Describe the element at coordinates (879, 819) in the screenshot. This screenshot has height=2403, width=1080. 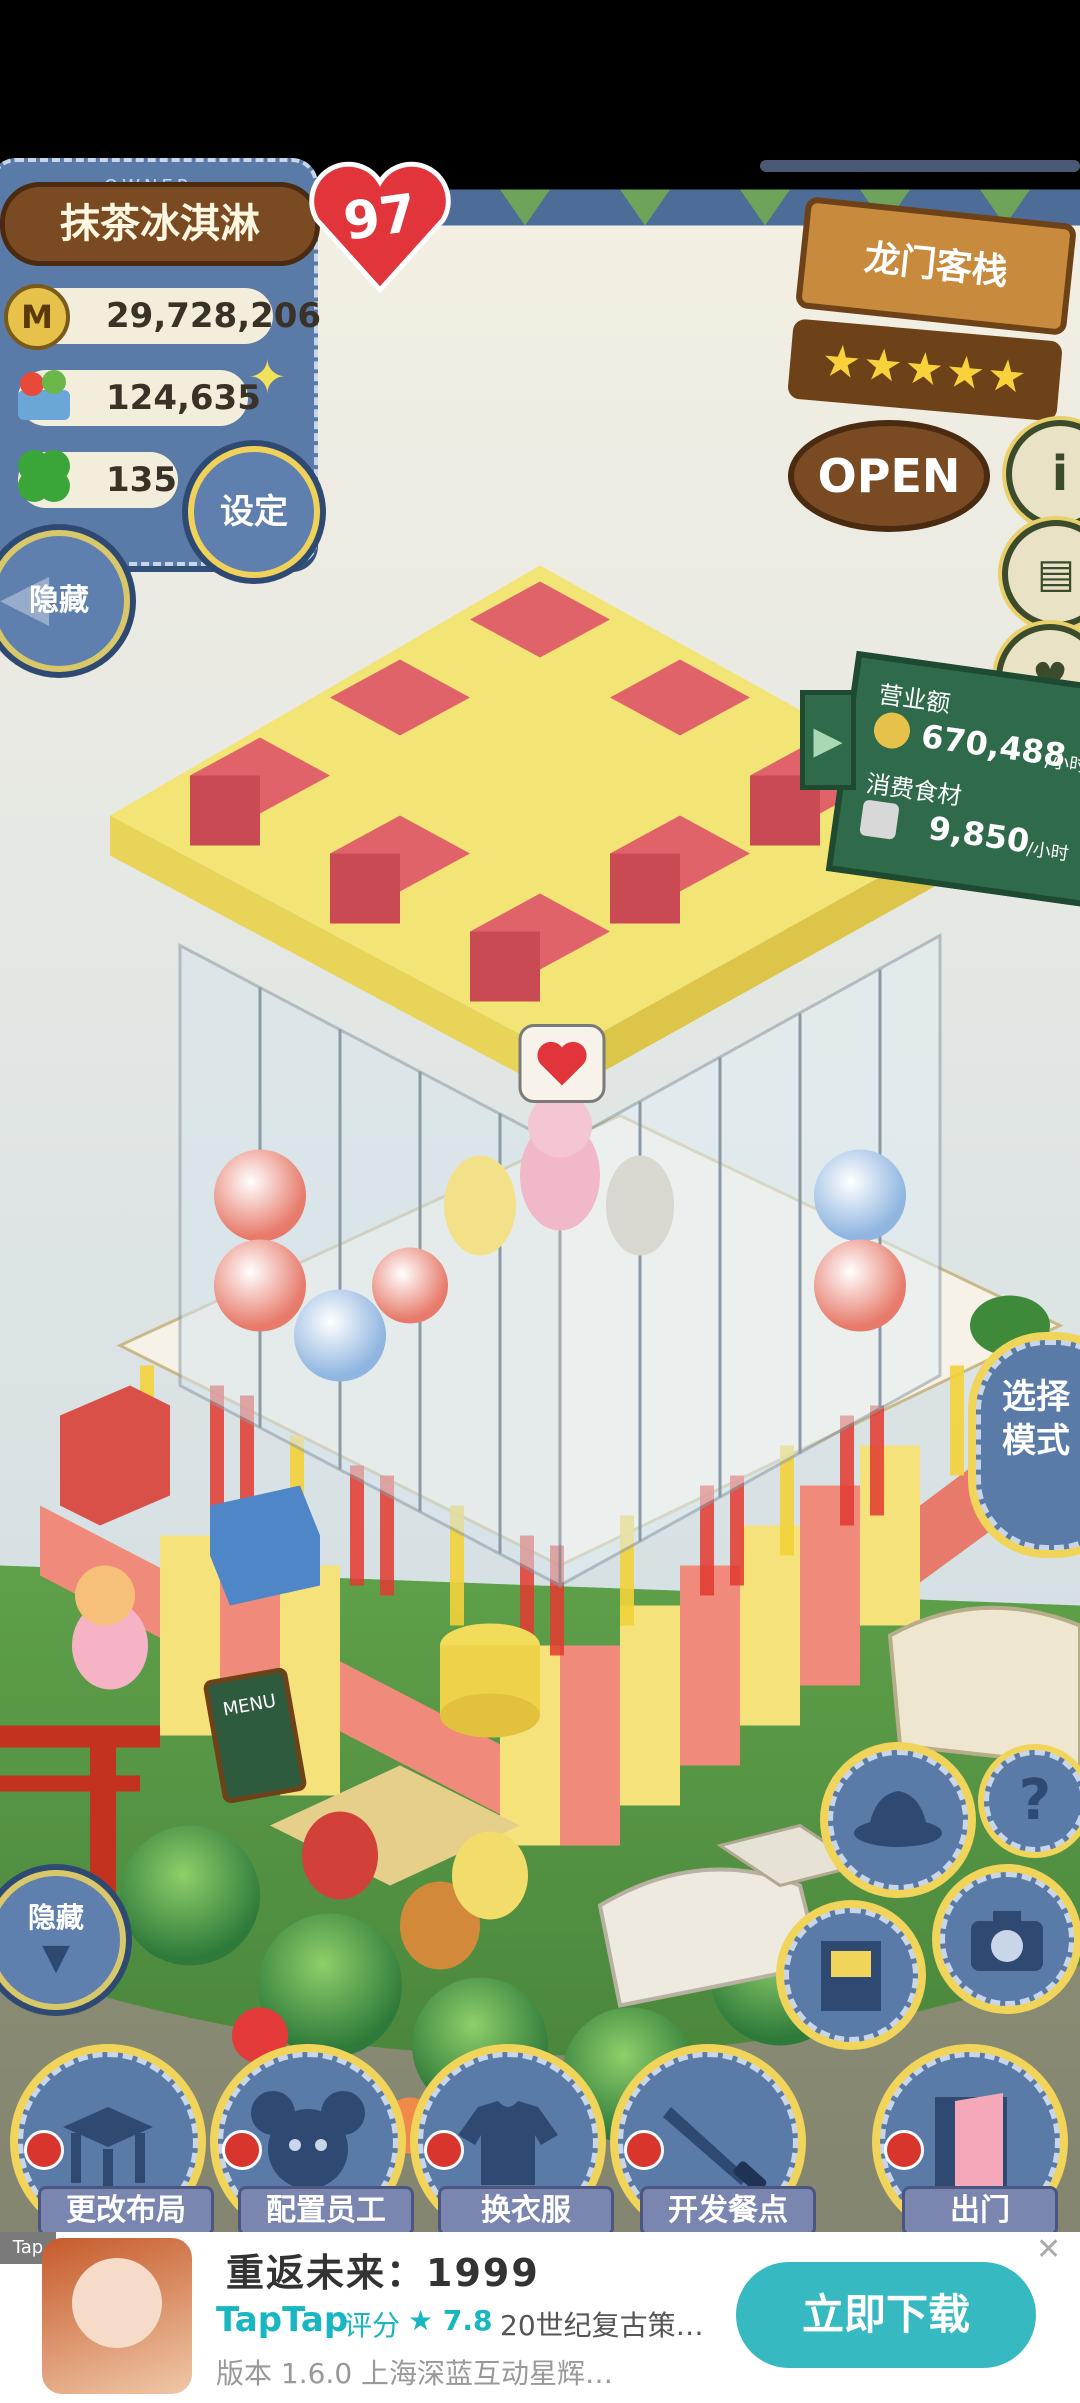
I see `basket-icon-small` at that location.